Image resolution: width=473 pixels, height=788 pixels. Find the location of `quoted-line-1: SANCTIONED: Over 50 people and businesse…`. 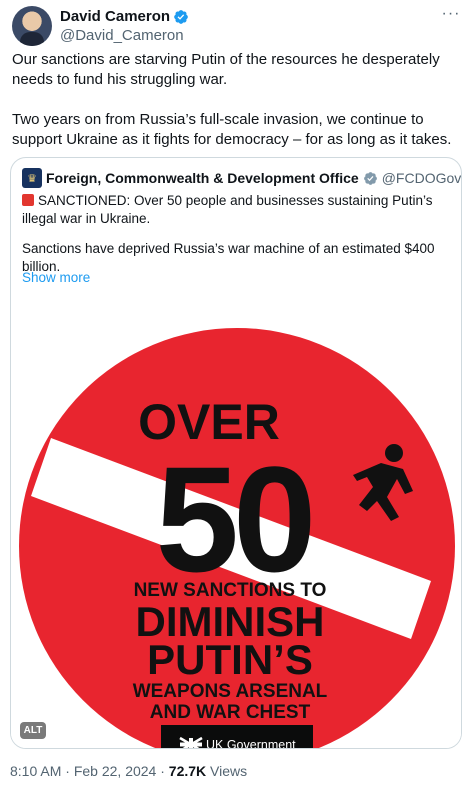

quoted-line-1: SANCTIONED: Over 50 people and businesse… is located at coordinates (227, 209).